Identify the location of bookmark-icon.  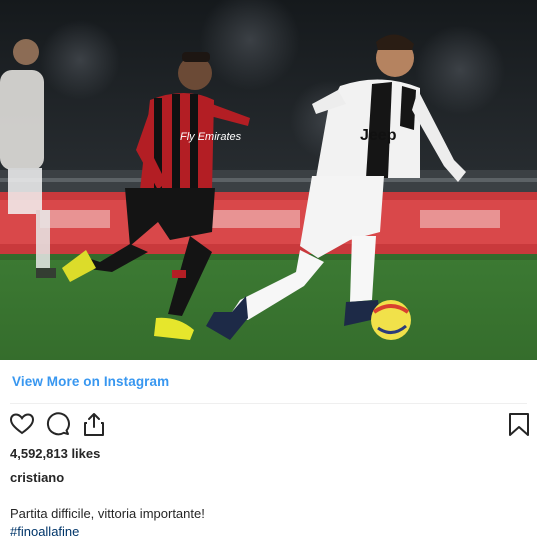
(519, 424).